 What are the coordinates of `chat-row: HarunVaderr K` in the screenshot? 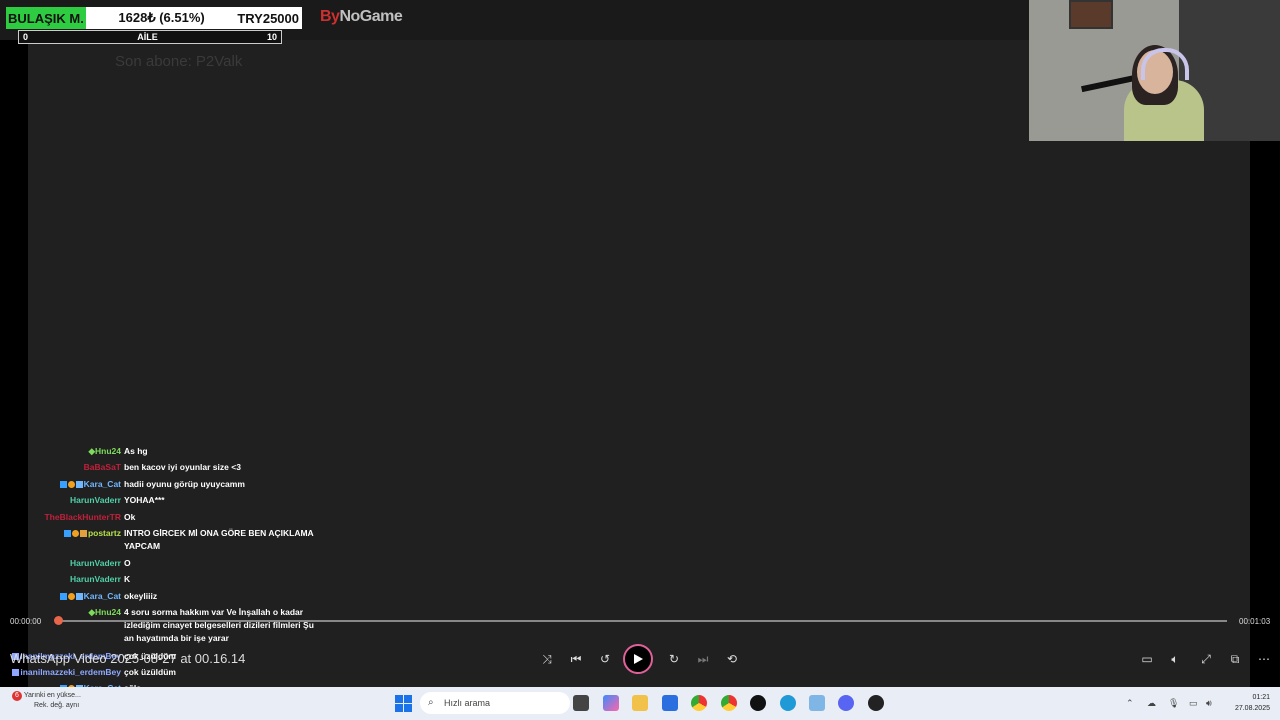 It's located at (162, 579).